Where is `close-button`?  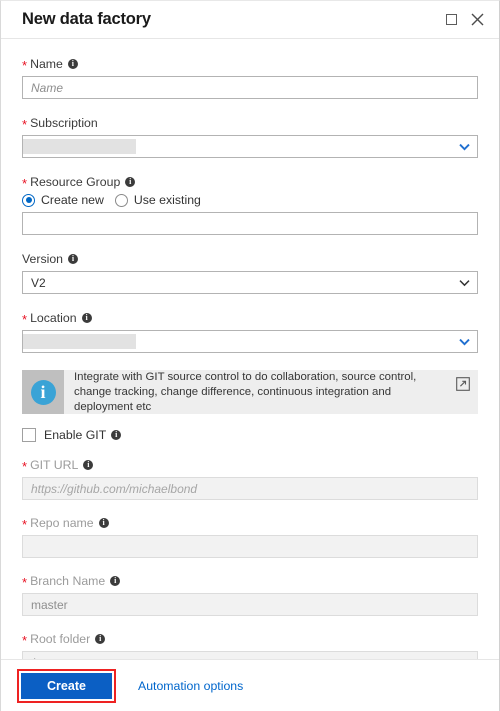
close-button is located at coordinates (477, 20).